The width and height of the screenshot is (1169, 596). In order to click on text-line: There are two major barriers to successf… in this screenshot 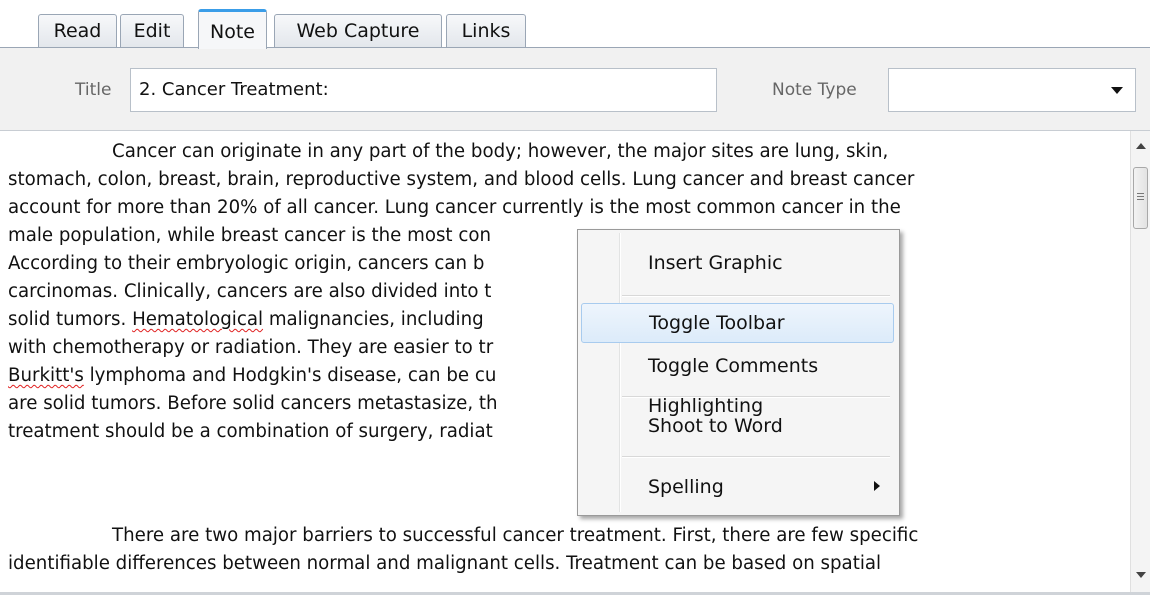, I will do `click(515, 535)`.